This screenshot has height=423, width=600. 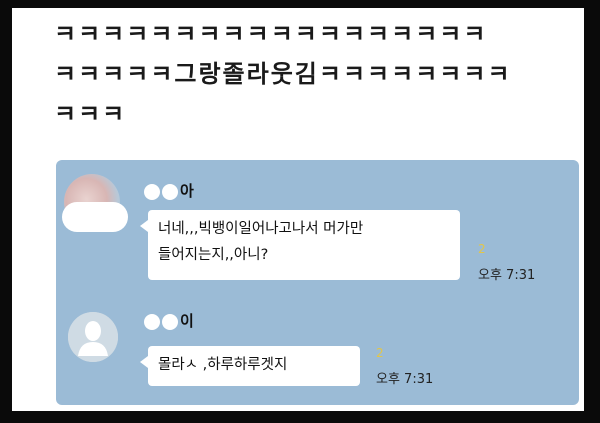 I want to click on post-line: ㅋㅋㅋ, so click(x=90, y=114).